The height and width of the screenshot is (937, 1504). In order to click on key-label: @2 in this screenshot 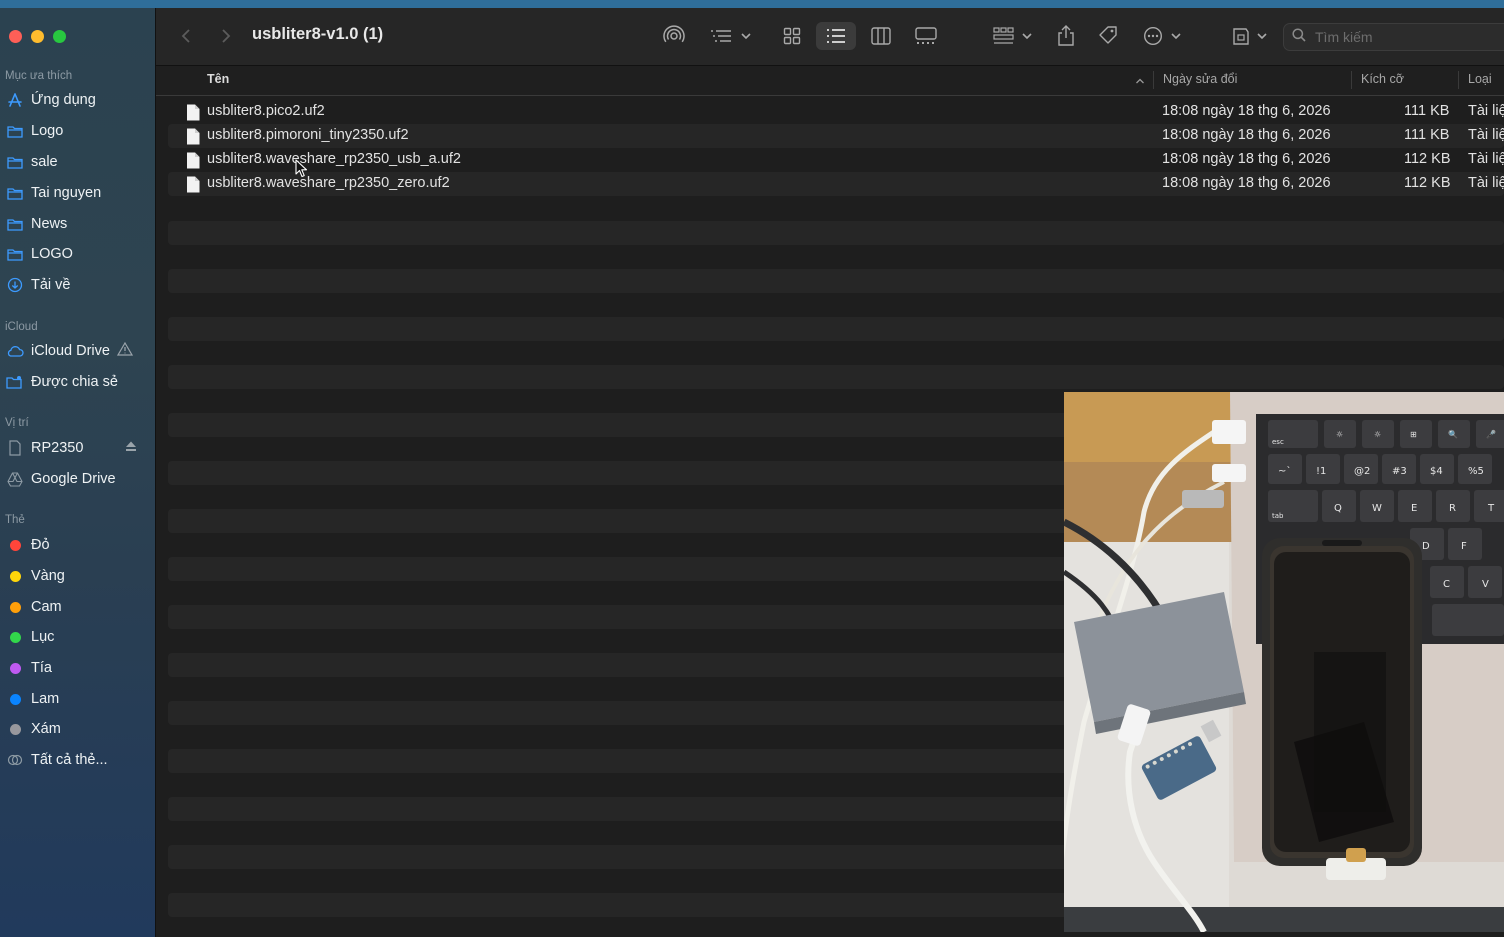, I will do `click(1362, 471)`.